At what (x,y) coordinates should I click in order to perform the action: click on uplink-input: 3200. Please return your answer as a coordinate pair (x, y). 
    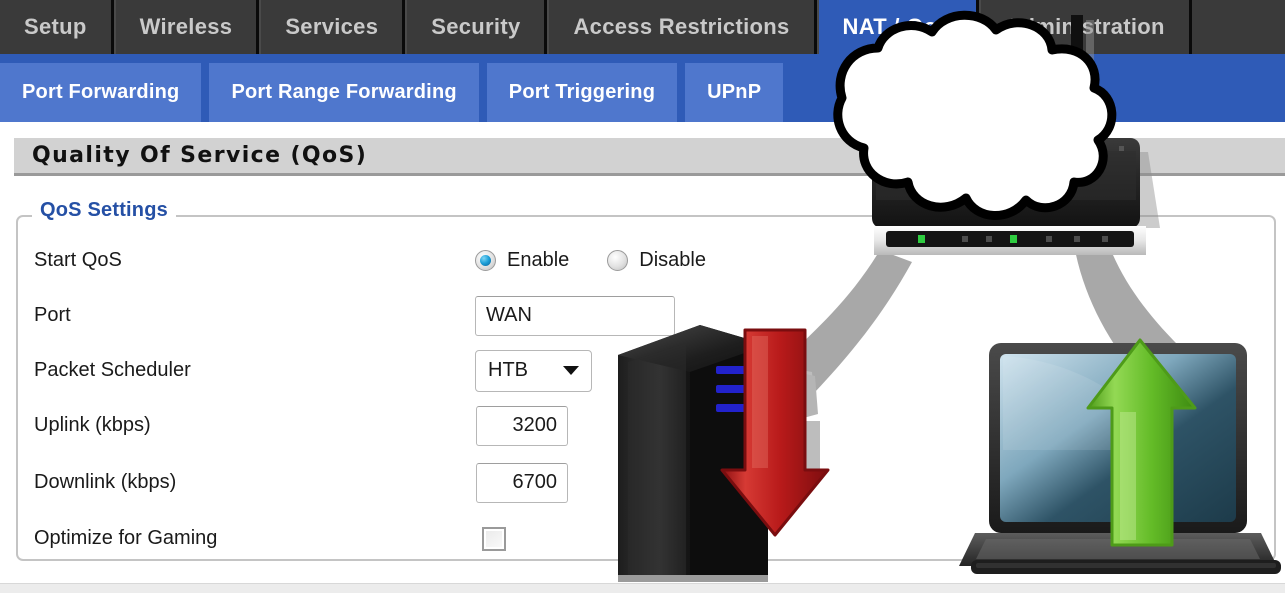
    Looking at the image, I should click on (522, 425).